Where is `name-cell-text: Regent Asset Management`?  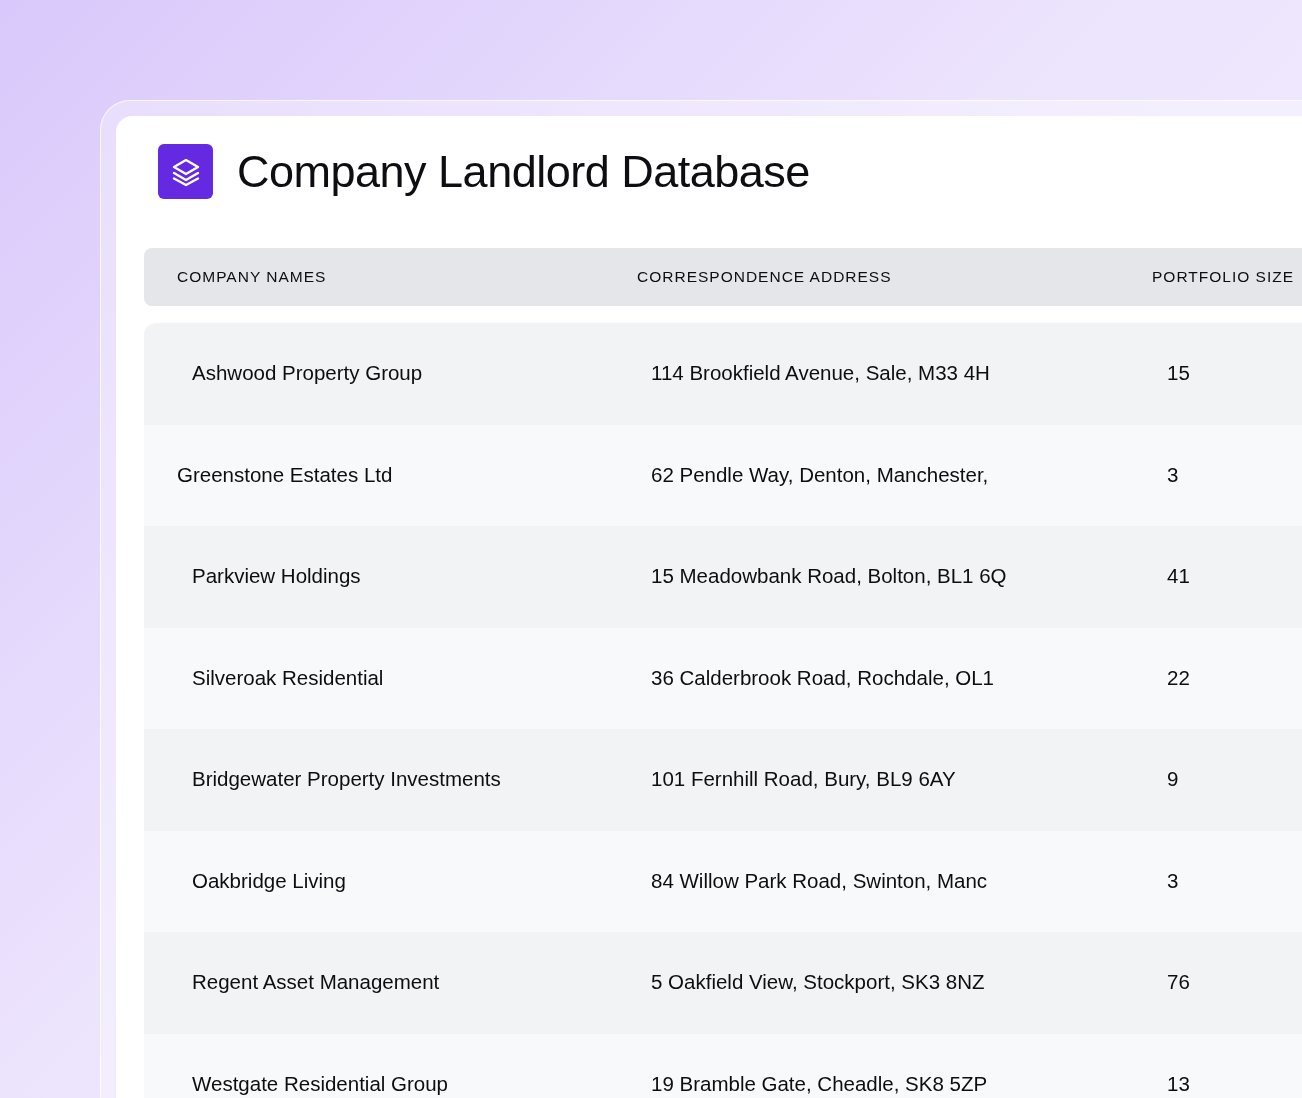 name-cell-text: Regent Asset Management is located at coordinates (316, 982).